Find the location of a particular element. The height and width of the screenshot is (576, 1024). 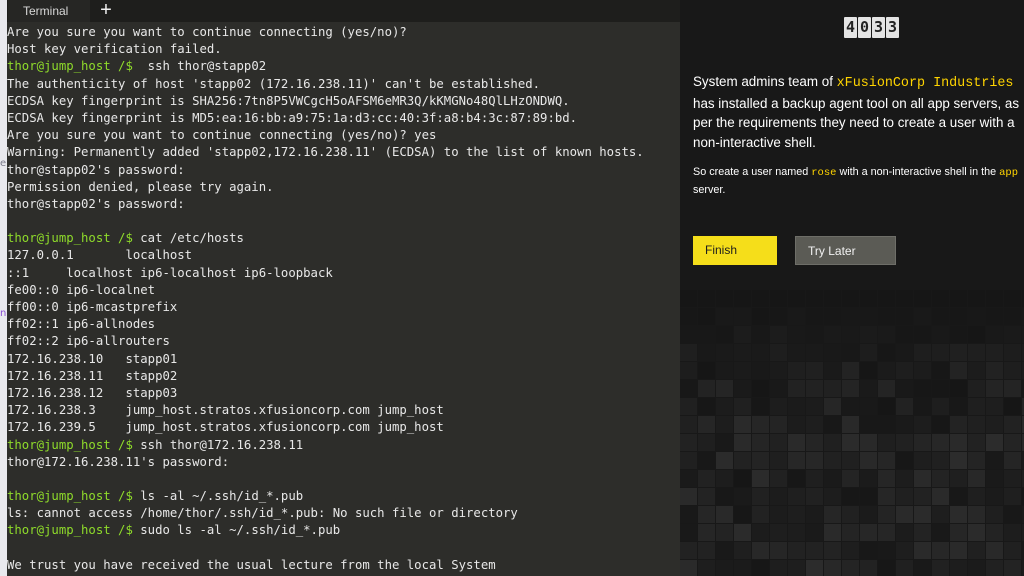

terminal-tab-bar: Terminal + is located at coordinates (340, 11).